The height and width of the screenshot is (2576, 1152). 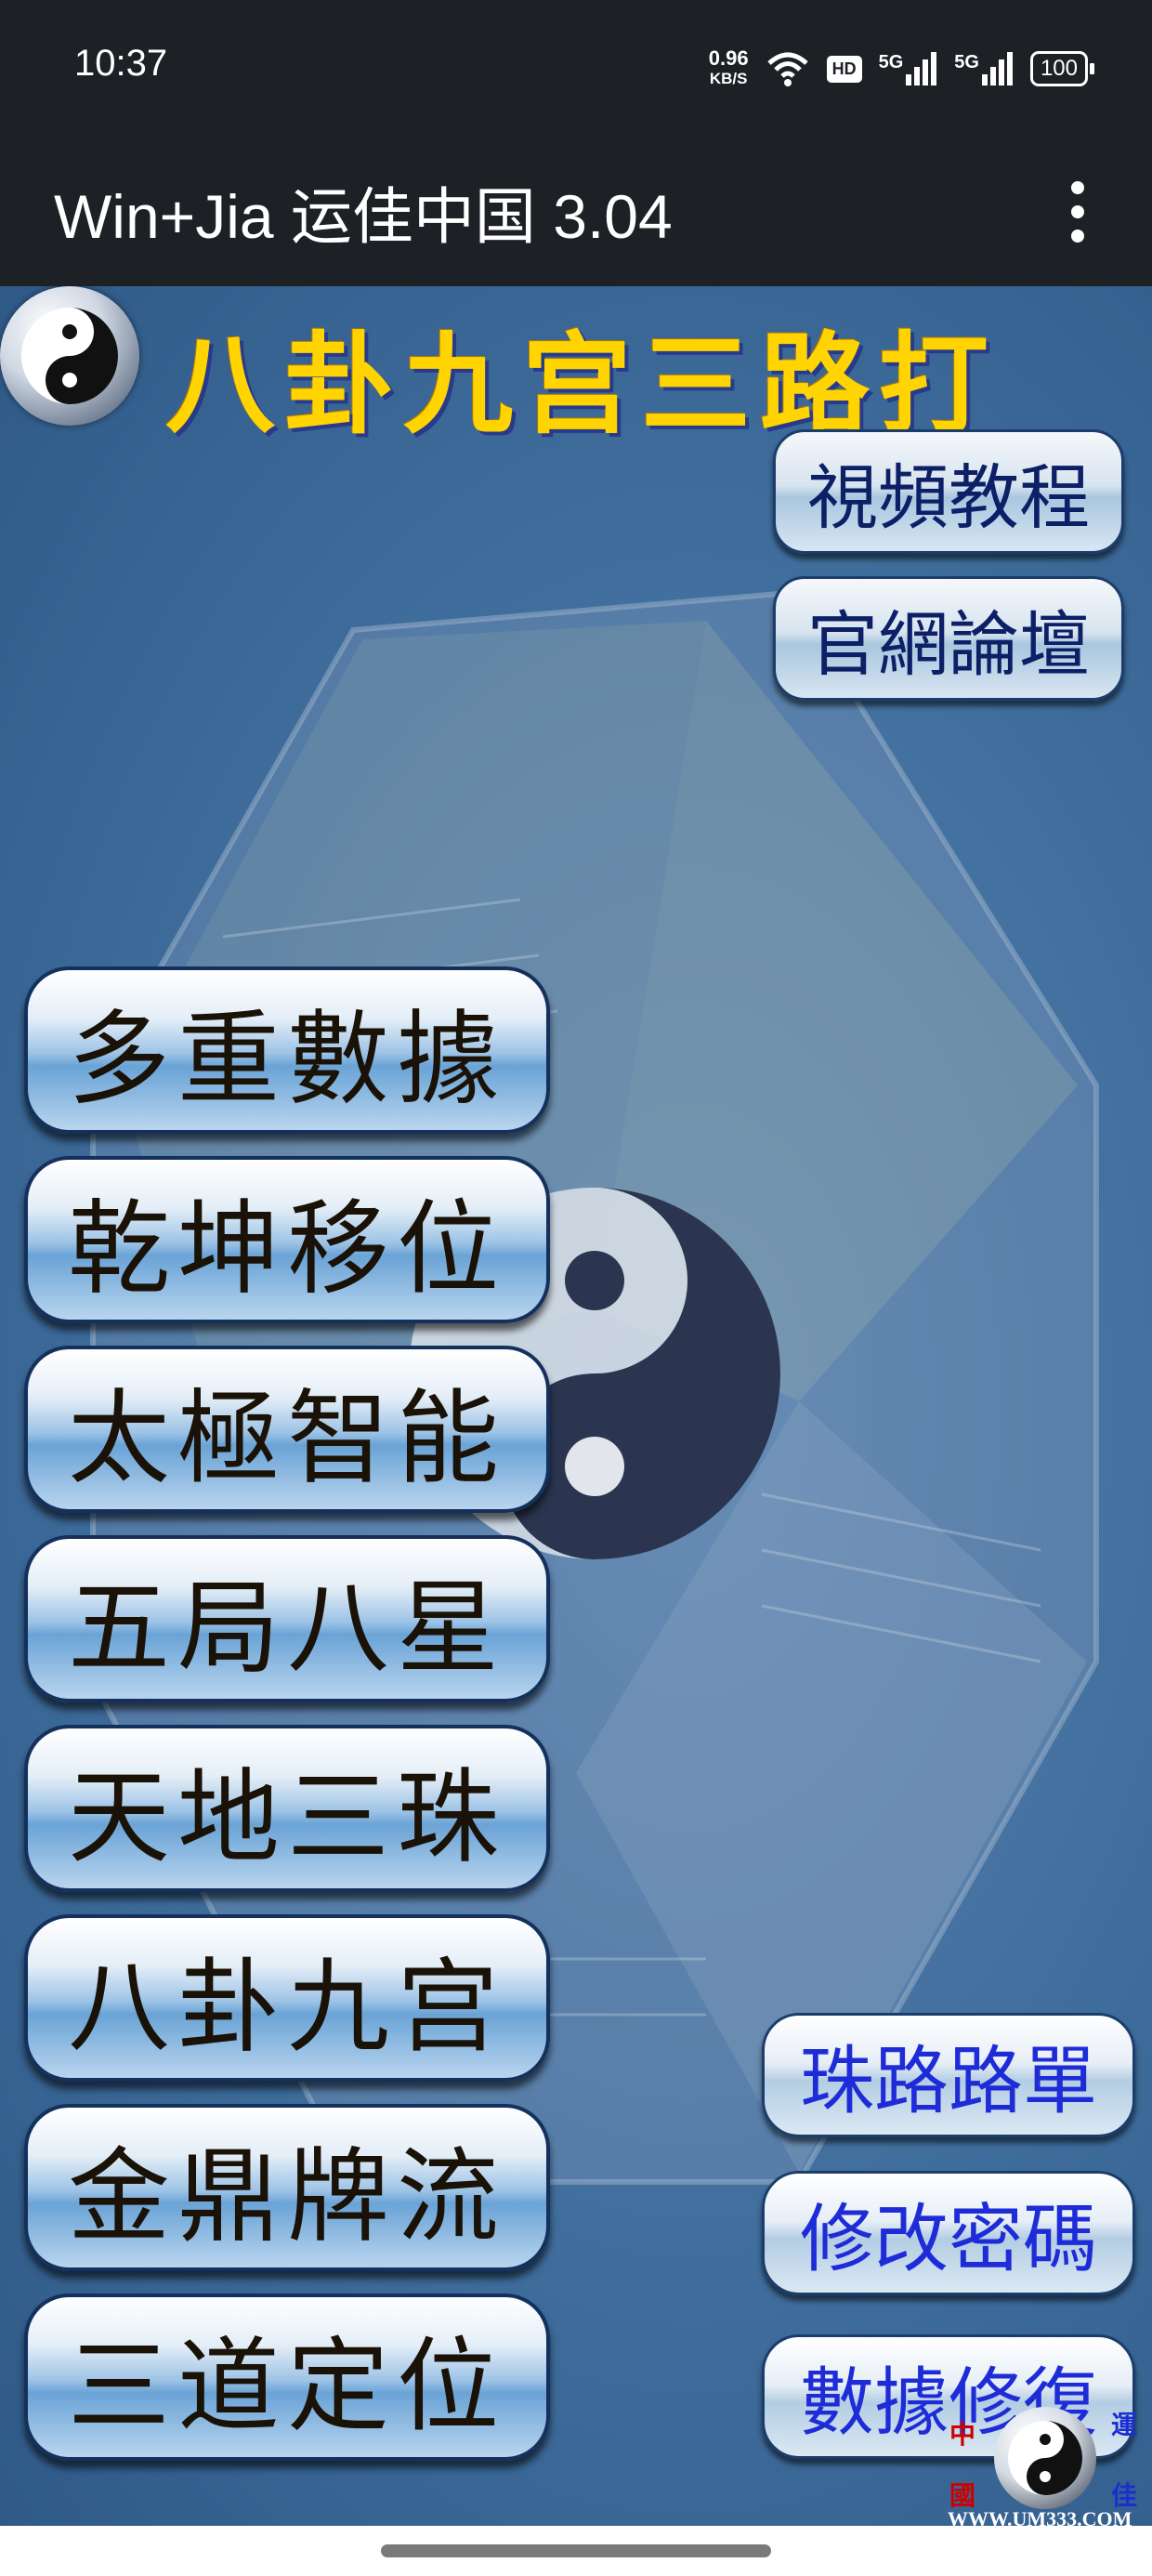 I want to click on overflow-menu-icon, so click(x=1078, y=211).